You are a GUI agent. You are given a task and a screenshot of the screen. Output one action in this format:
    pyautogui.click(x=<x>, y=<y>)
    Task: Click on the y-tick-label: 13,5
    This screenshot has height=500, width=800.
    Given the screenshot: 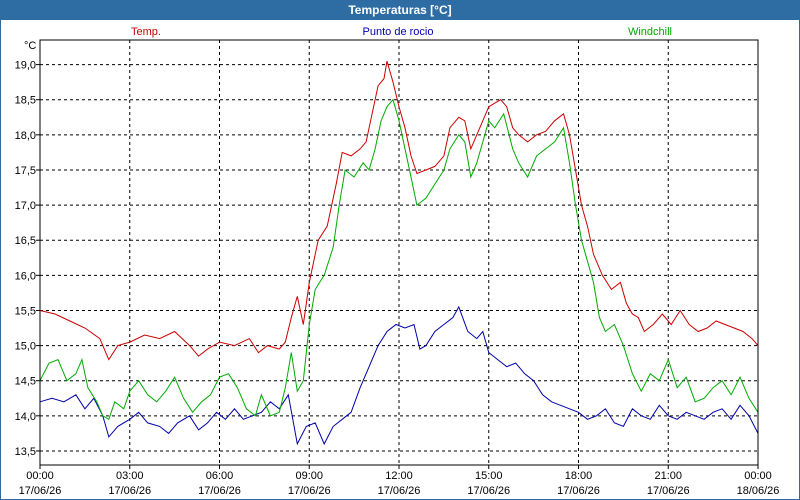 What is the action you would take?
    pyautogui.click(x=25, y=452)
    